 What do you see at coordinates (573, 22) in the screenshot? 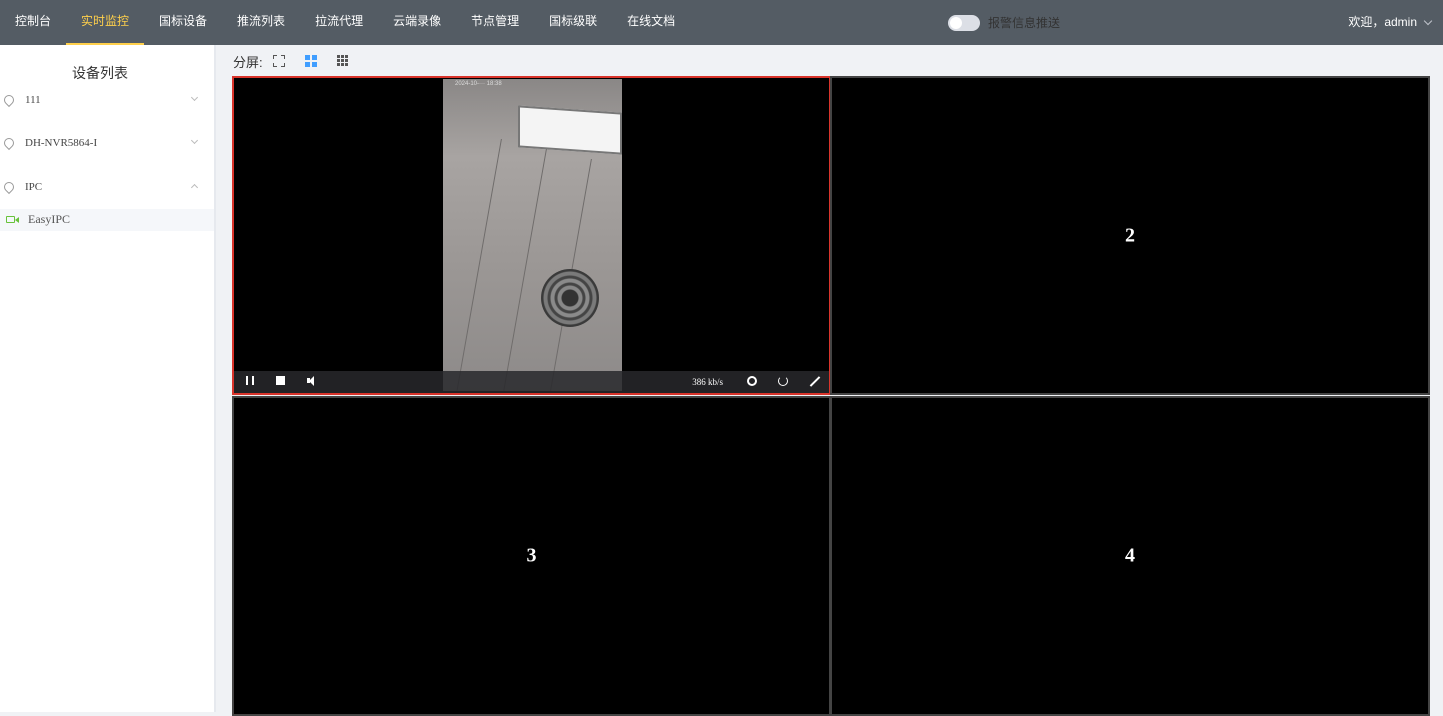
I see `nav-gb-cascade: 国标级联` at bounding box center [573, 22].